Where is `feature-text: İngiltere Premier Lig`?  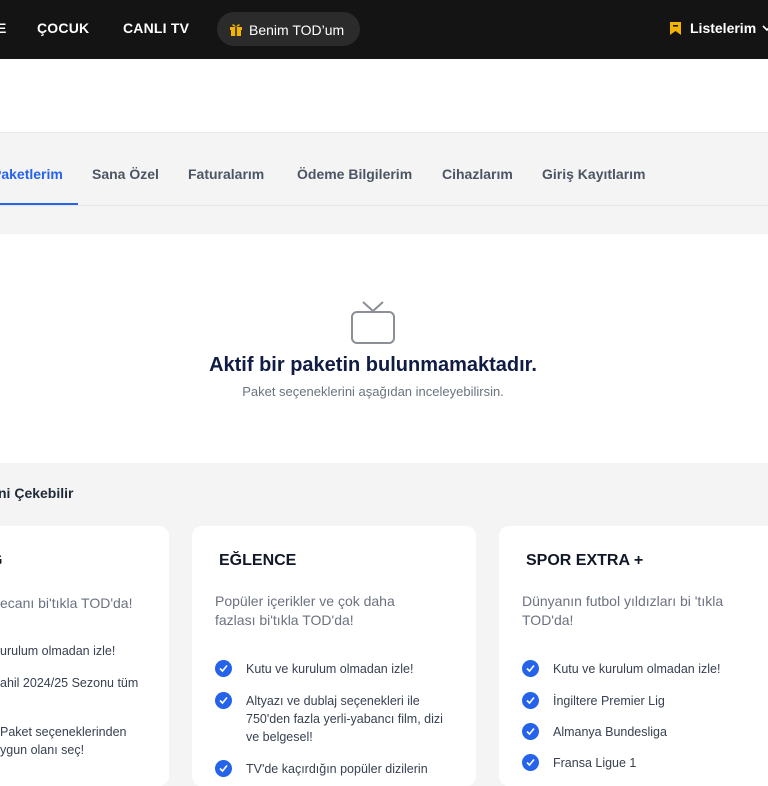 feature-text: İngiltere Premier Lig is located at coordinates (609, 701).